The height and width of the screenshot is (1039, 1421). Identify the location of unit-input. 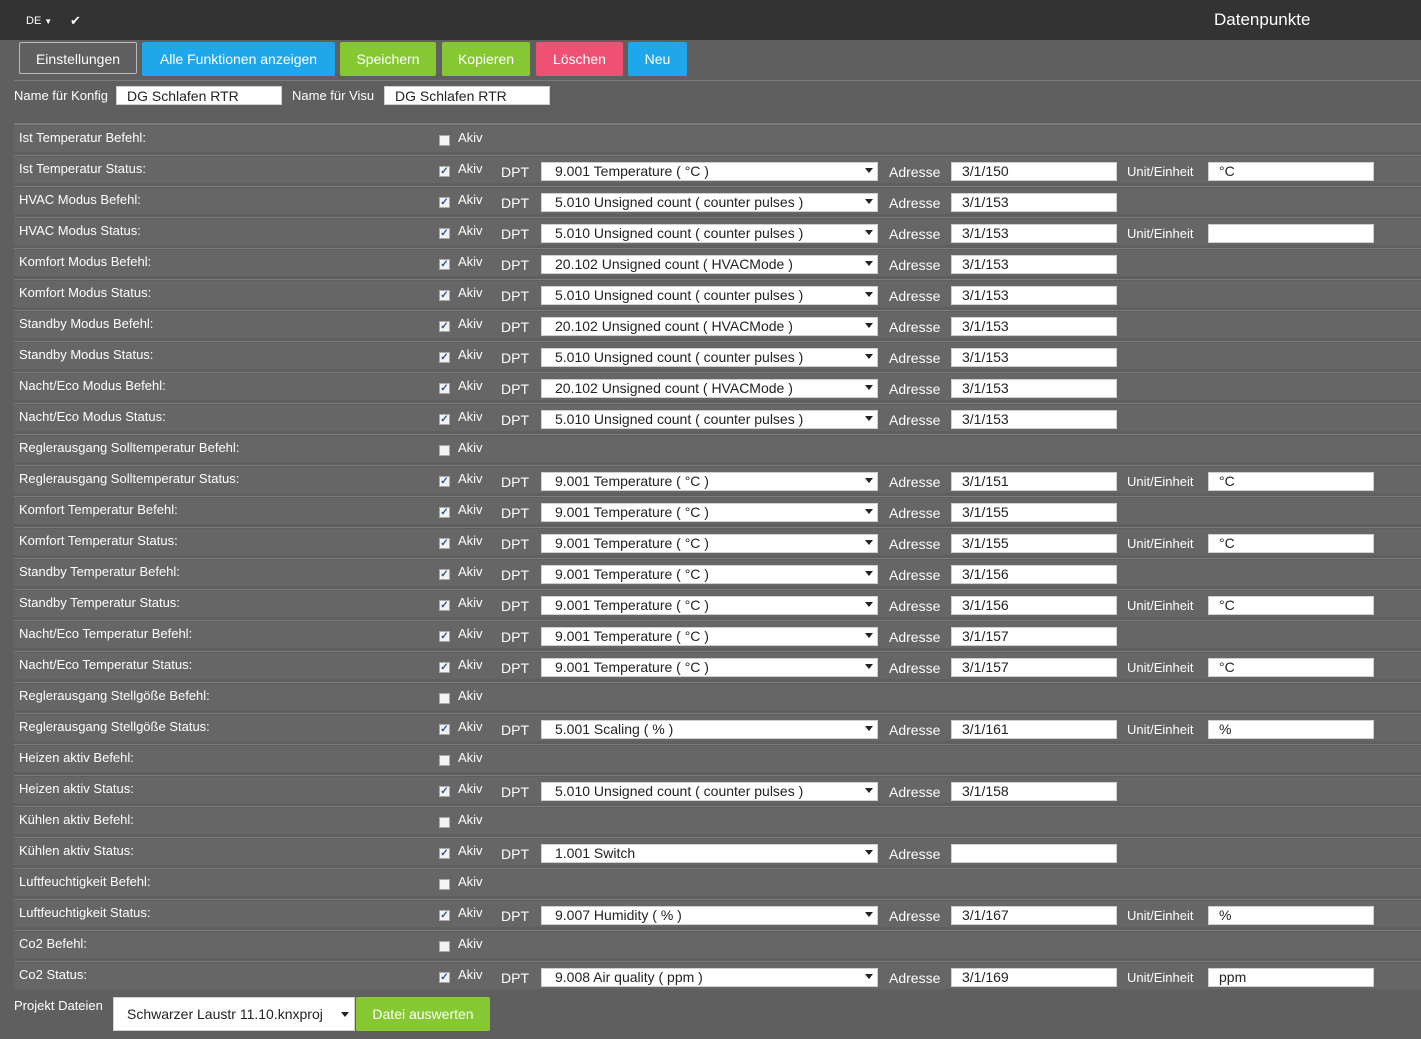
(1291, 233).